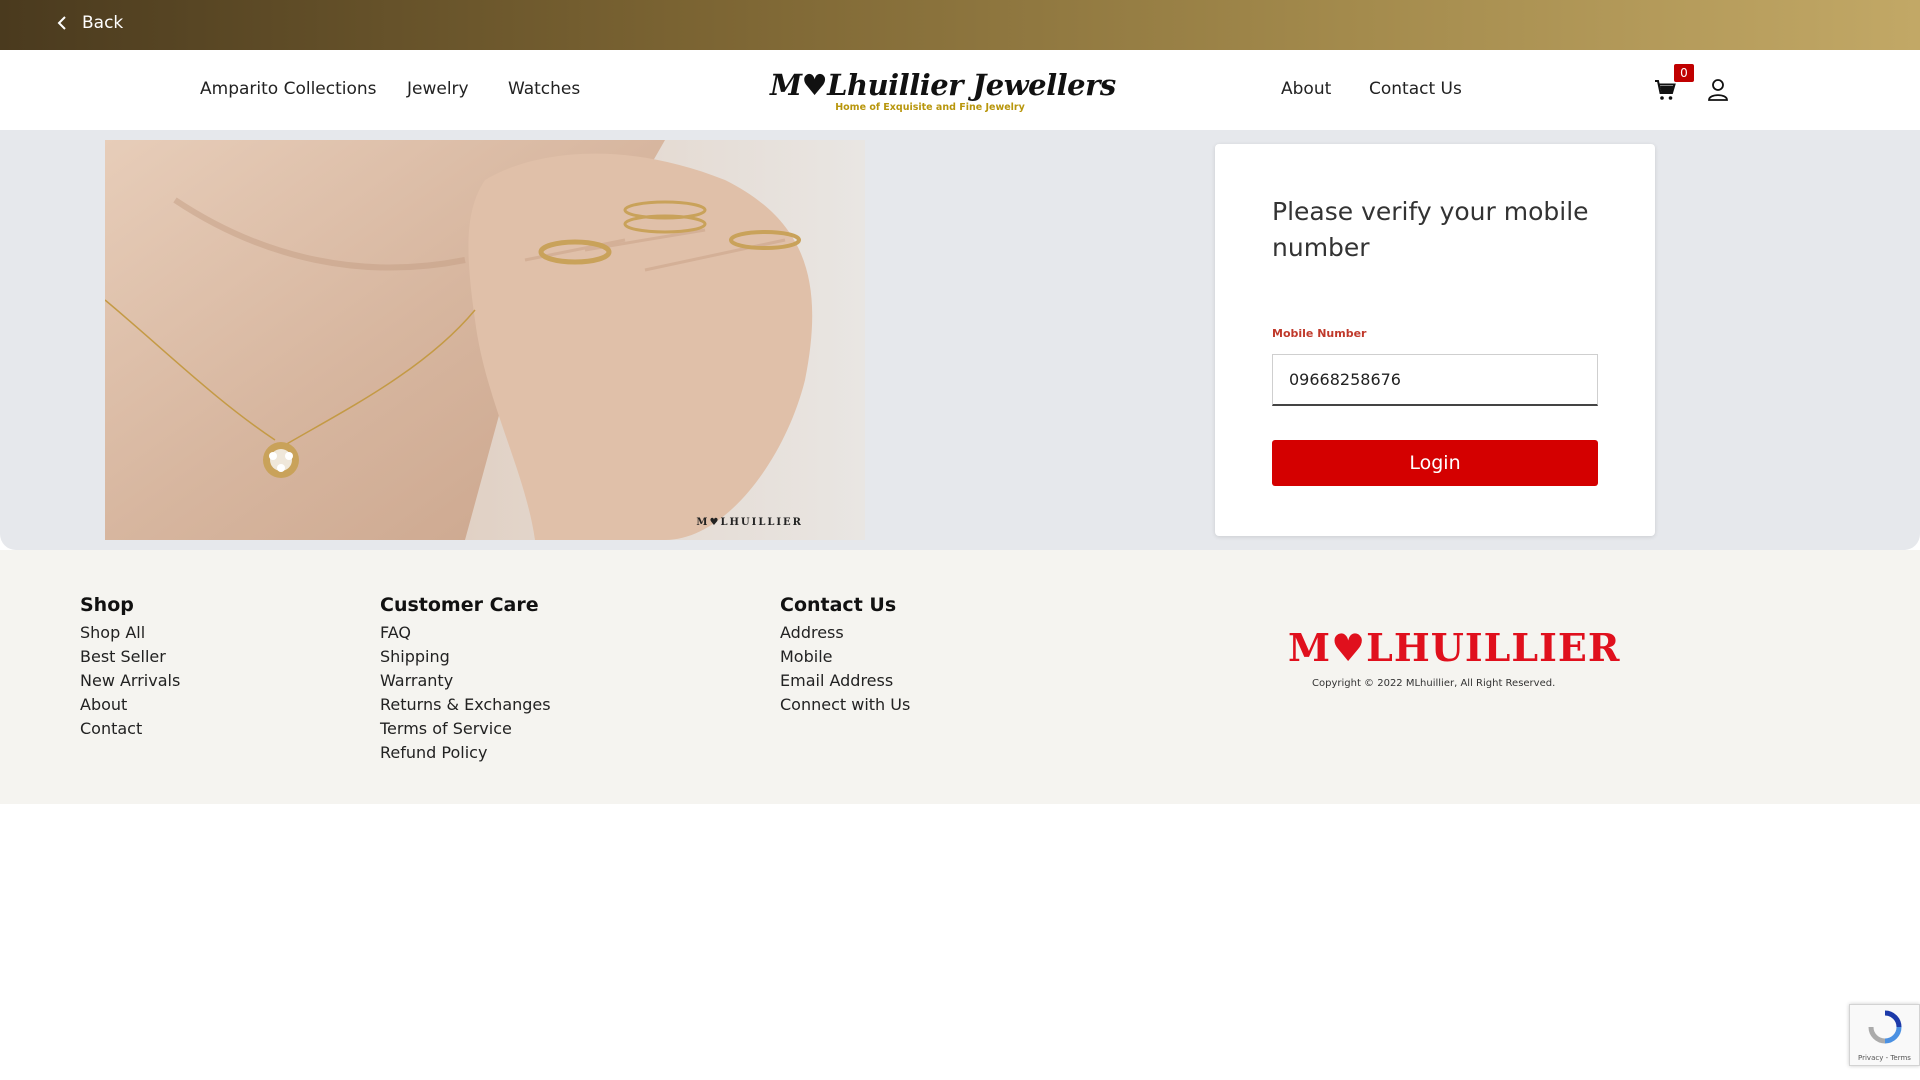 The width and height of the screenshot is (1920, 1080). I want to click on footer-link-shop-all: Shop All, so click(130, 633).